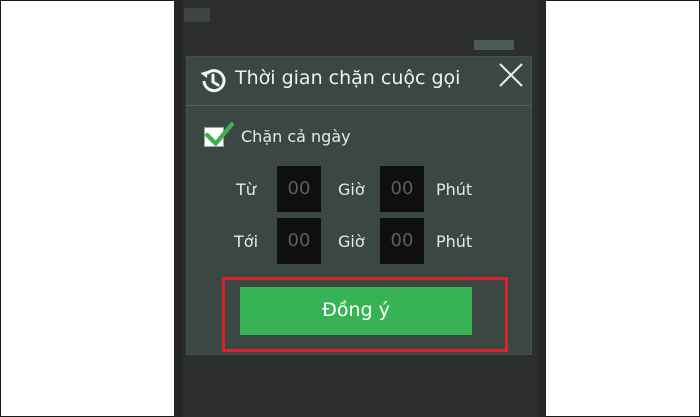 The height and width of the screenshot is (417, 700). Describe the element at coordinates (299, 241) in the screenshot. I see `to-hour-input: 00` at that location.